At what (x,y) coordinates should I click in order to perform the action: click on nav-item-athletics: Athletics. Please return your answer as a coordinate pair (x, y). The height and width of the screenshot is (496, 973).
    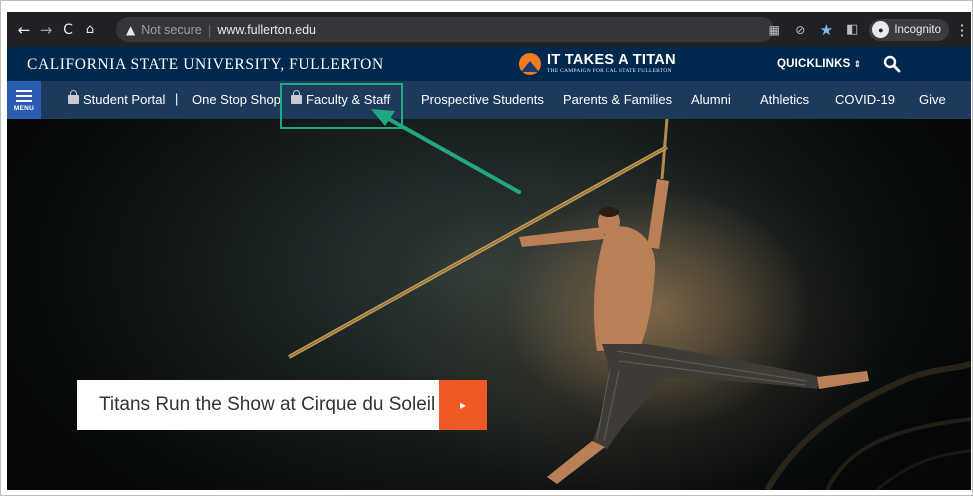
    Looking at the image, I should click on (784, 99).